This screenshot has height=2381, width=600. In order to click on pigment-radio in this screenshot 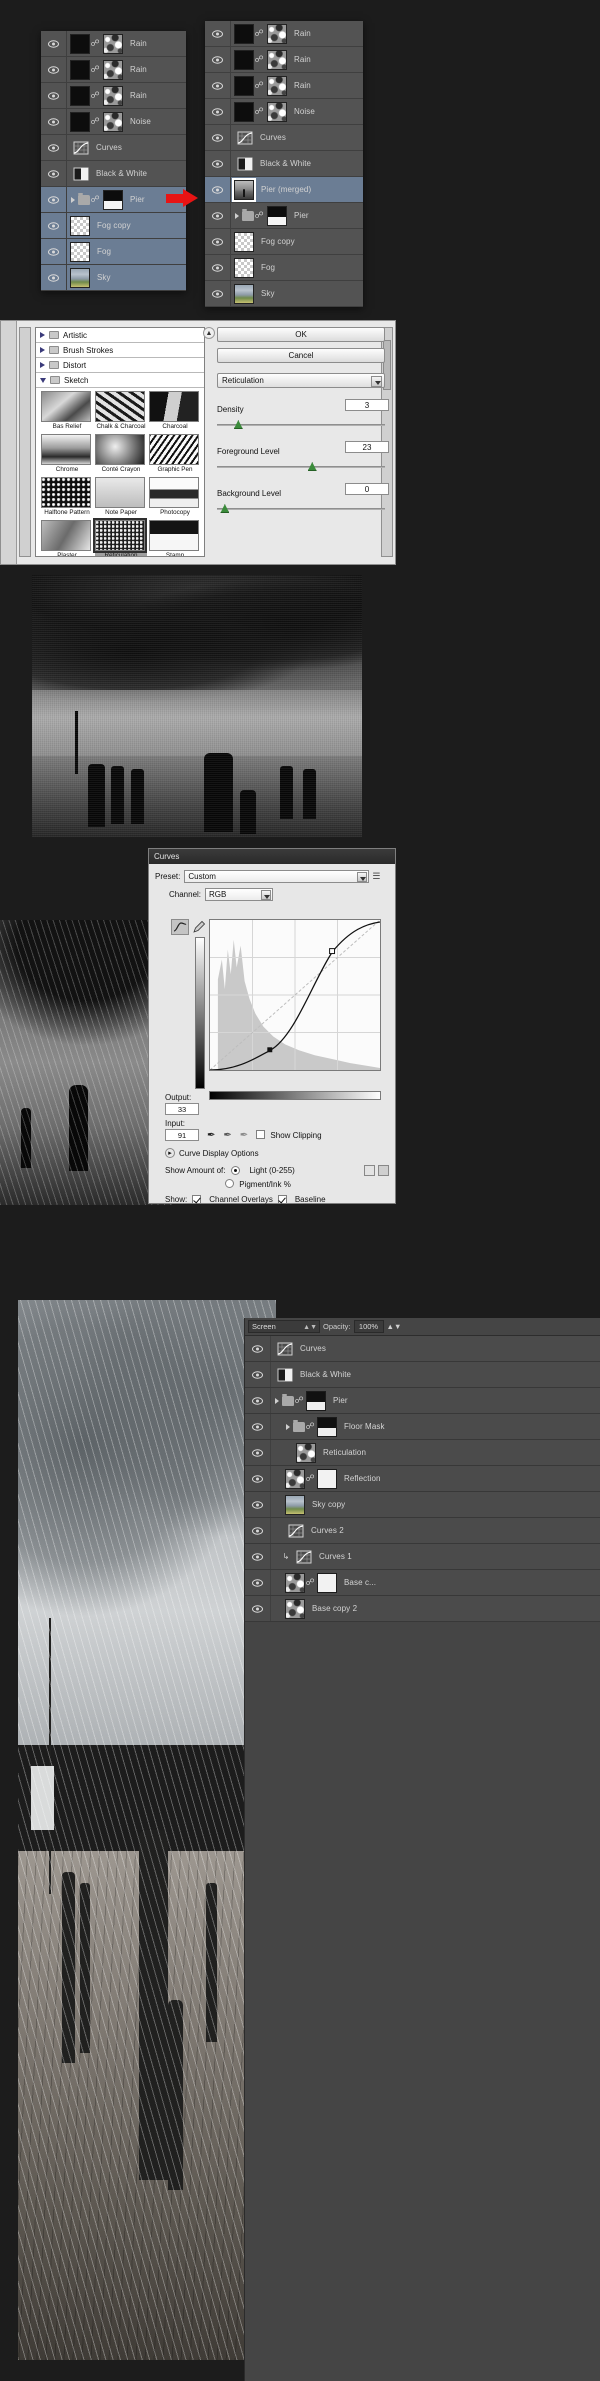, I will do `click(229, 1183)`.